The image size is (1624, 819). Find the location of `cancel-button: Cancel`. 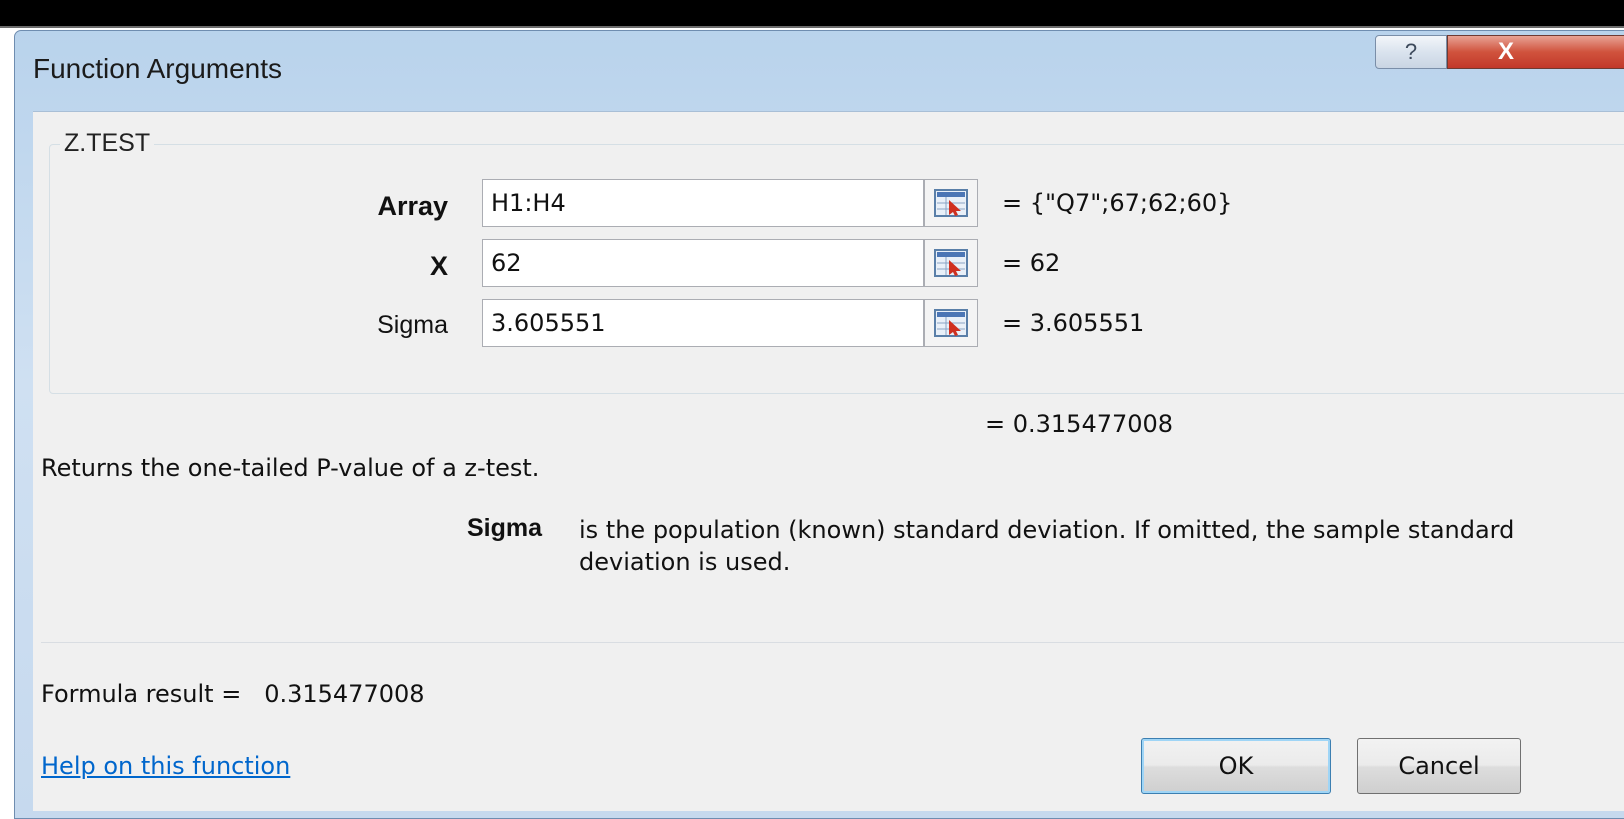

cancel-button: Cancel is located at coordinates (1439, 766).